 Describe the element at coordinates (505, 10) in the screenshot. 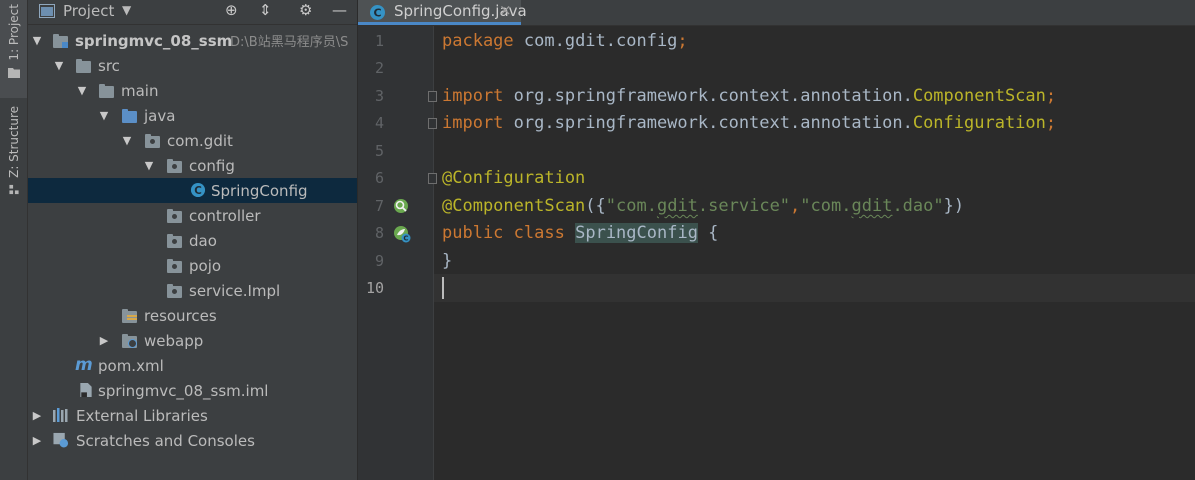

I see `close-icon: ×` at that location.